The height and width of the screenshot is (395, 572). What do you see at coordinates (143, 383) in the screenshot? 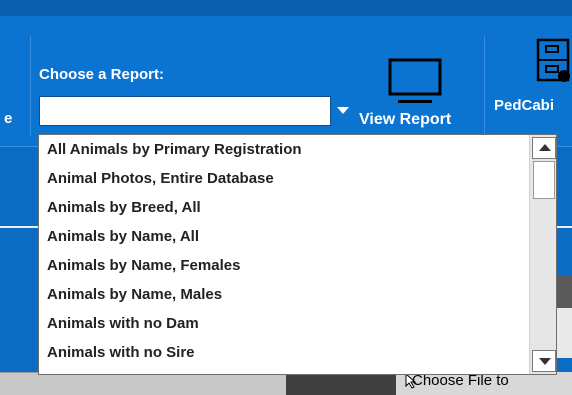
I see `background-bottom-strip` at bounding box center [143, 383].